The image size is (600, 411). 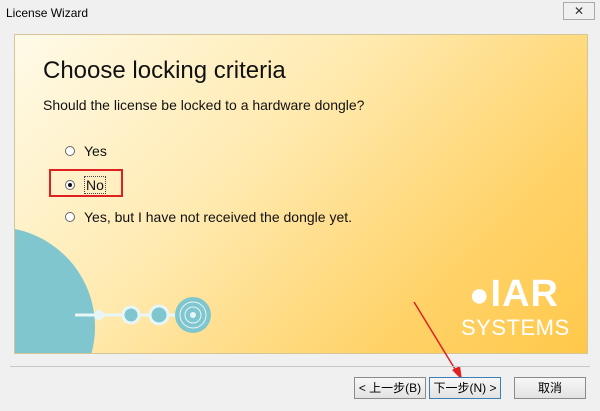 I want to click on logo-systems-text: SYSTEMS, so click(x=515, y=327).